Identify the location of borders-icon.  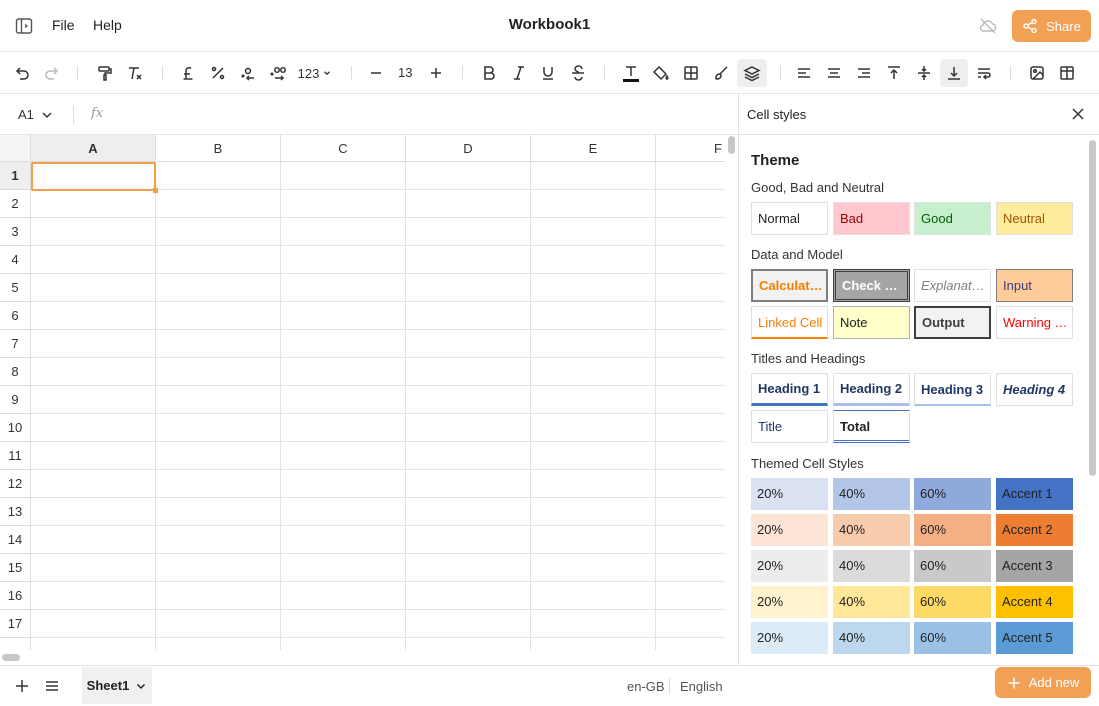
(691, 73).